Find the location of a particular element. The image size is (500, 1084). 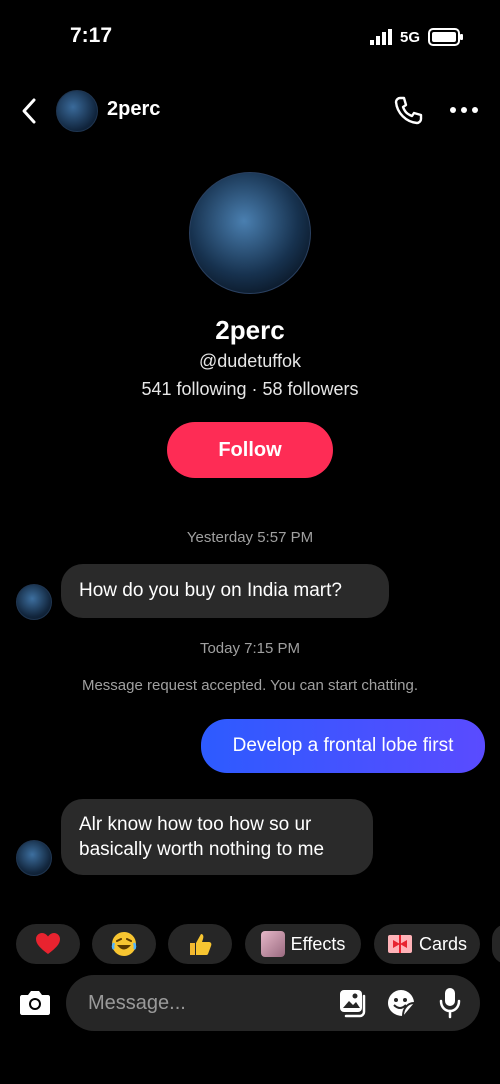

message-timestamp: Yesterday 5:57 PM is located at coordinates (250, 537).